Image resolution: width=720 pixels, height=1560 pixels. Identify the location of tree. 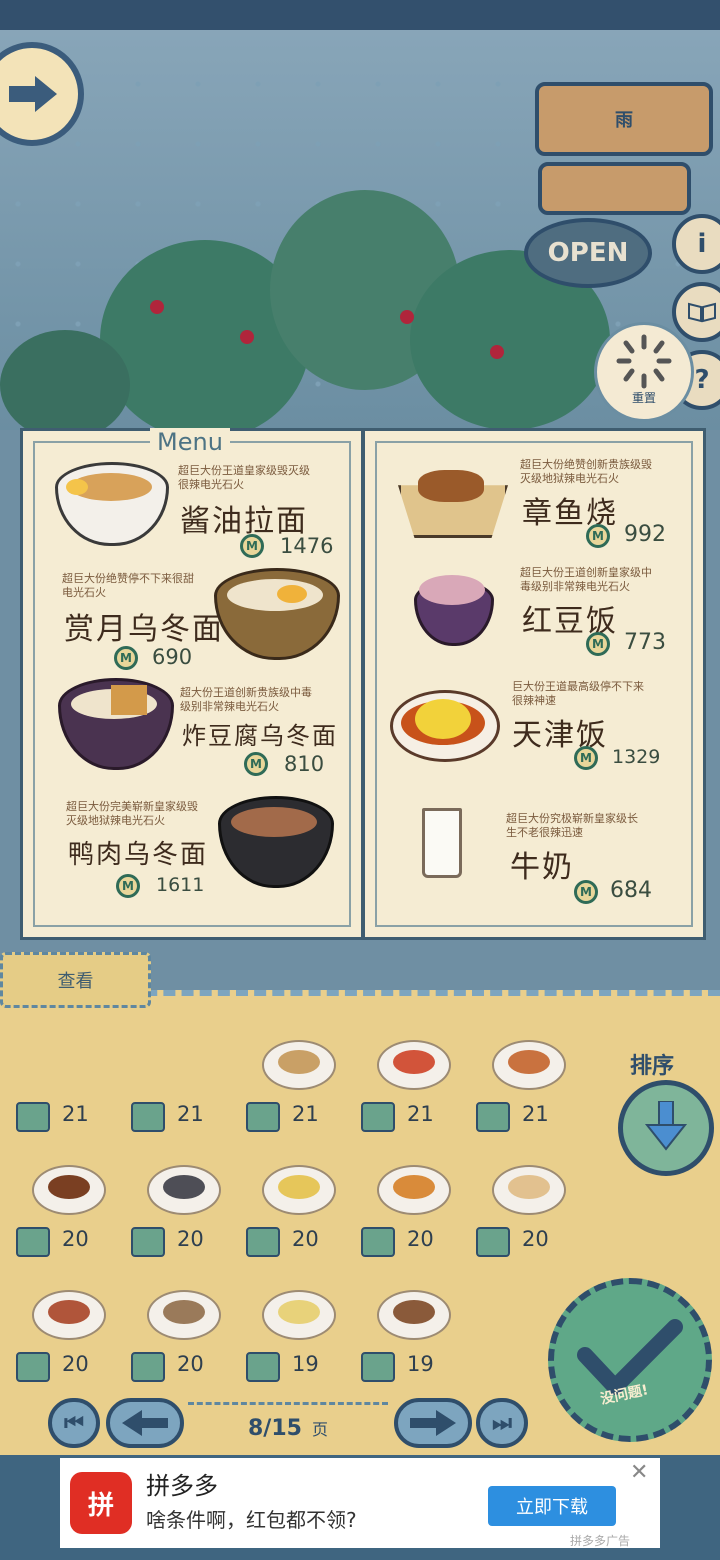
(65, 385).